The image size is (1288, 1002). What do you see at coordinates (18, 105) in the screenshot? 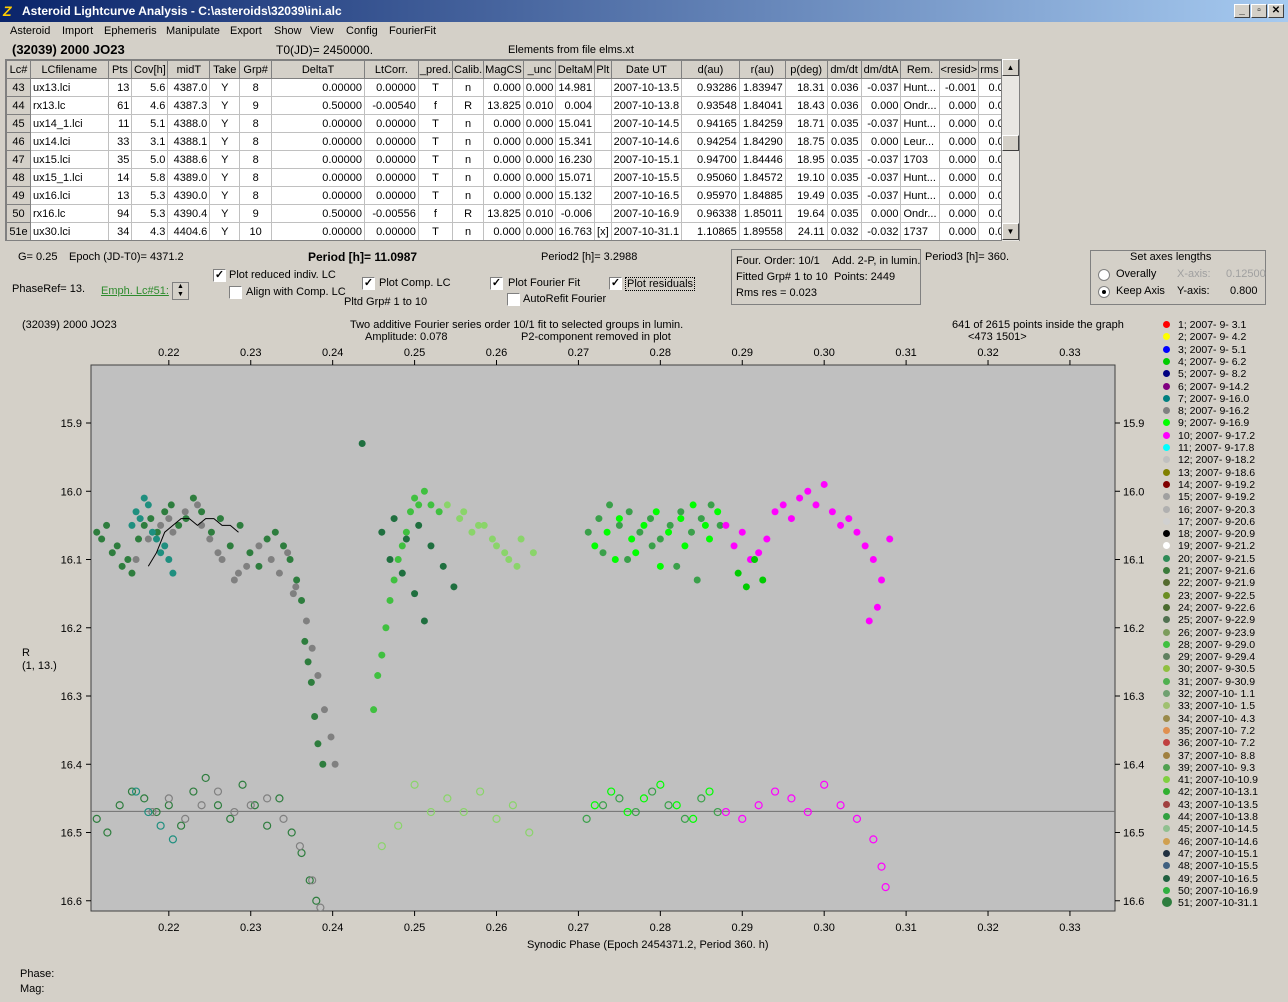
I see `table-cell: 44` at bounding box center [18, 105].